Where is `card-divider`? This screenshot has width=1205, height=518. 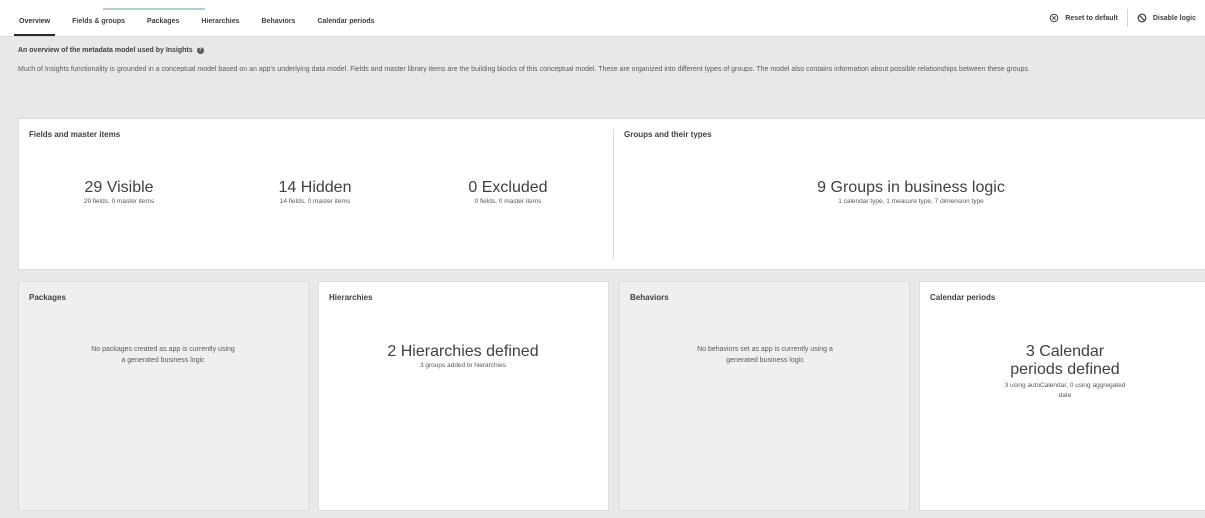 card-divider is located at coordinates (613, 194).